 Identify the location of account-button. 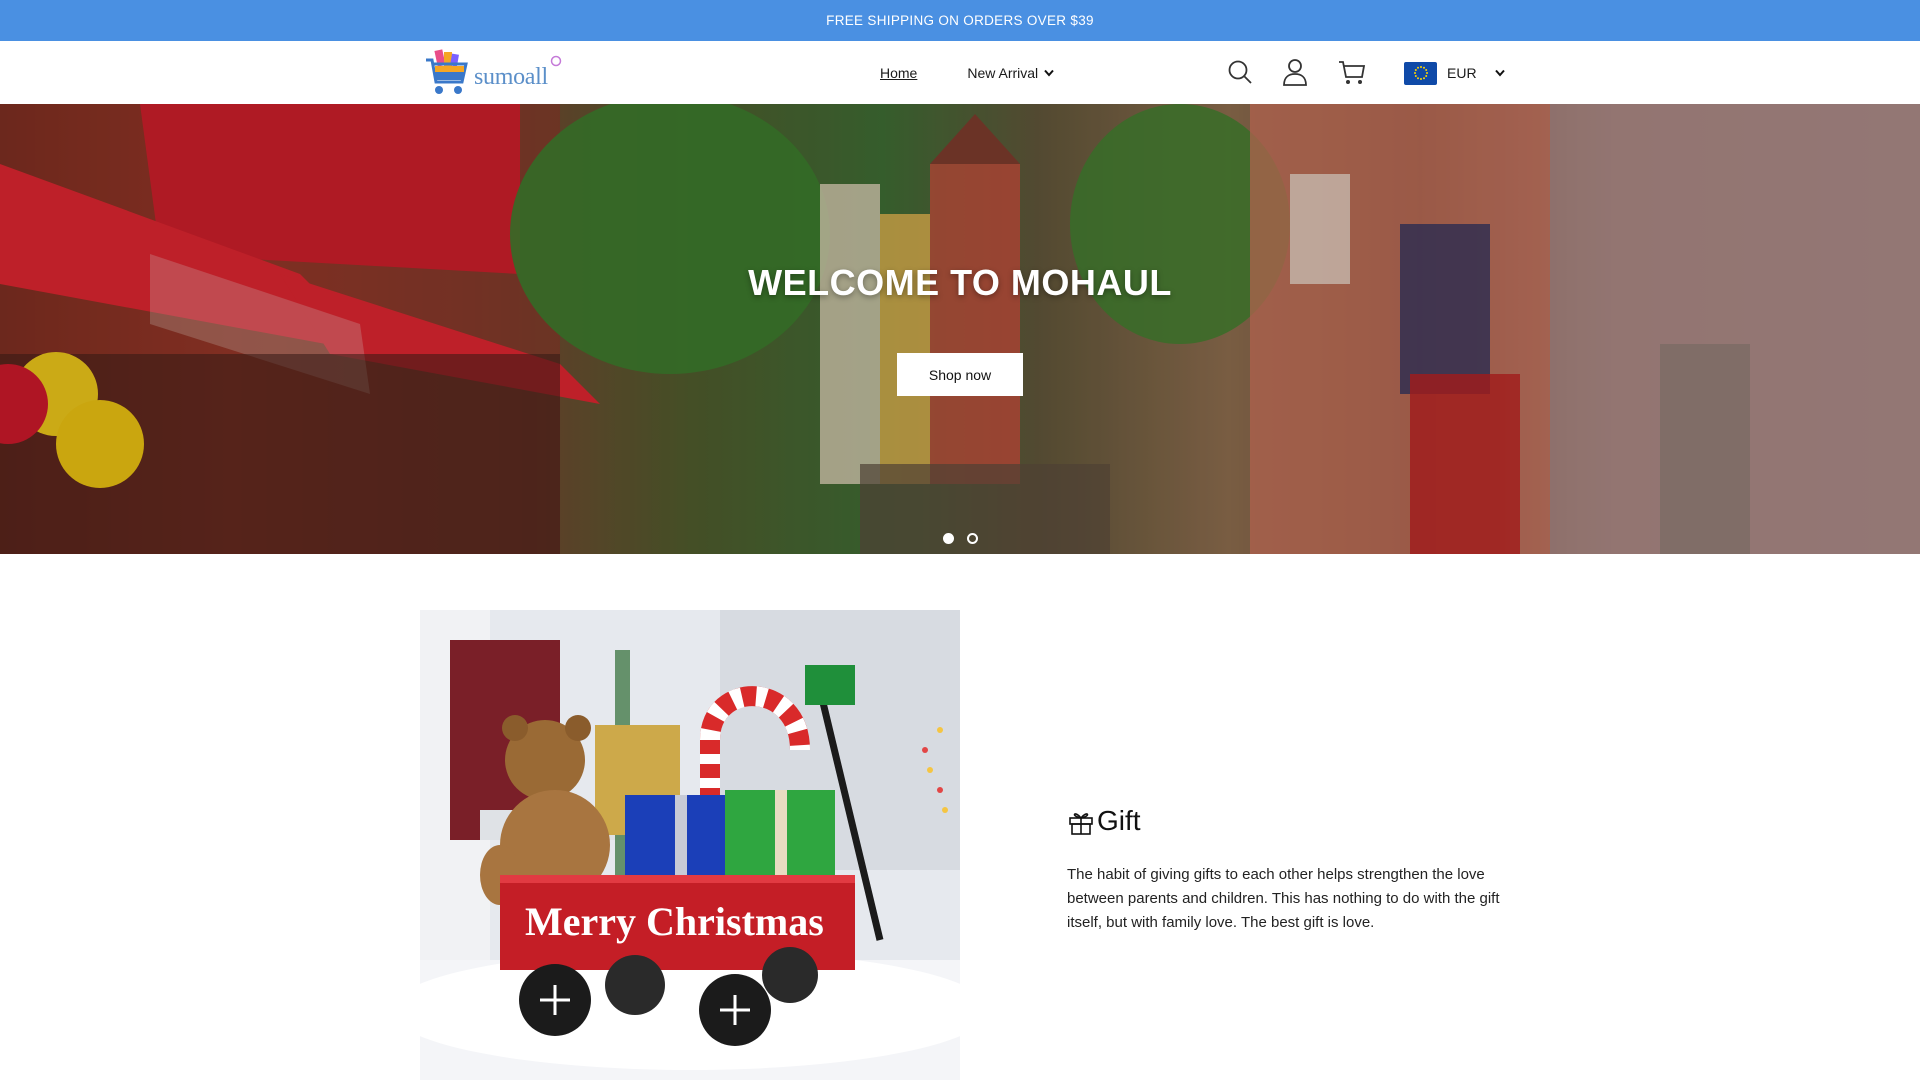
(1295, 72).